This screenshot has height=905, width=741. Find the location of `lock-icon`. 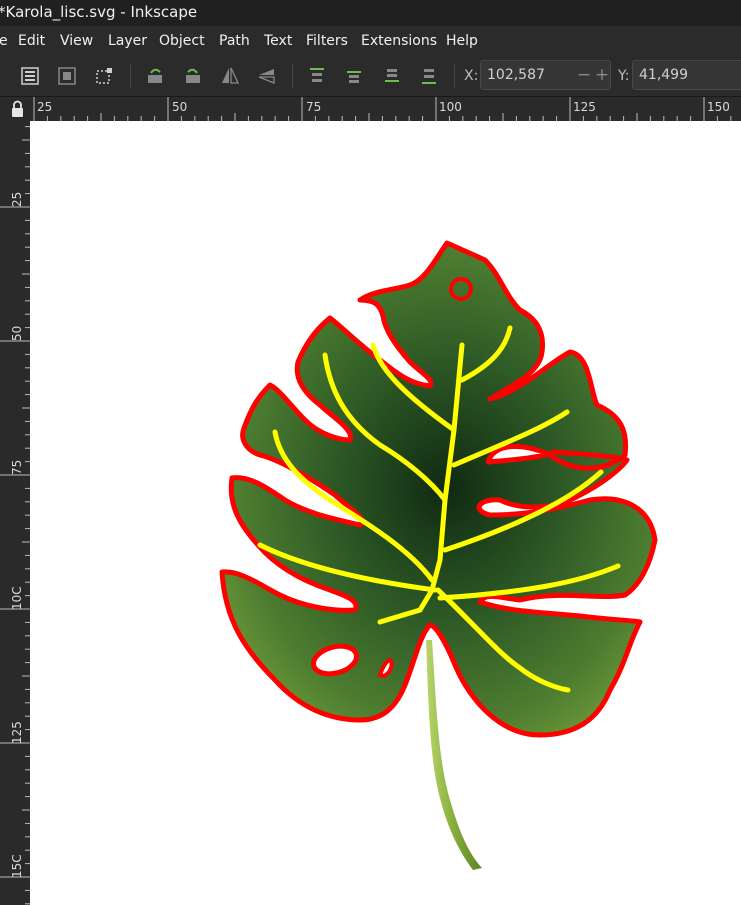

lock-icon is located at coordinates (15, 109).